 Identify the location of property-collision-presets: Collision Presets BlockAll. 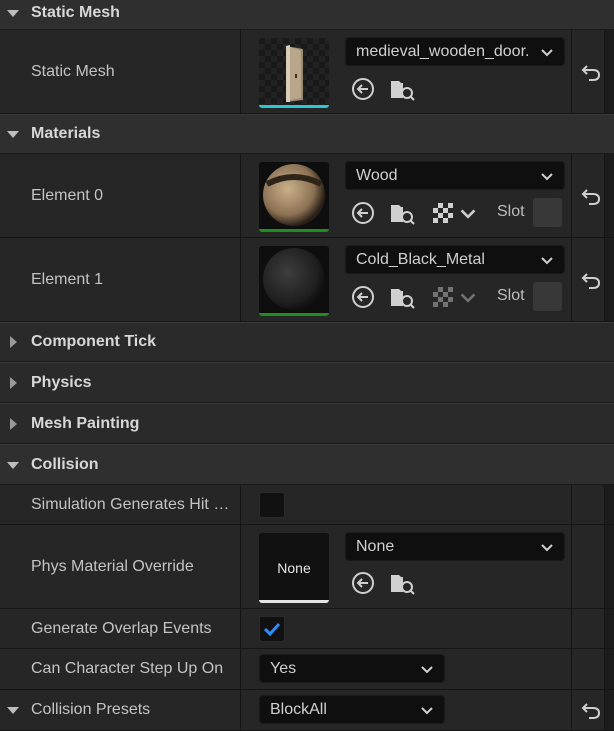
(307, 710).